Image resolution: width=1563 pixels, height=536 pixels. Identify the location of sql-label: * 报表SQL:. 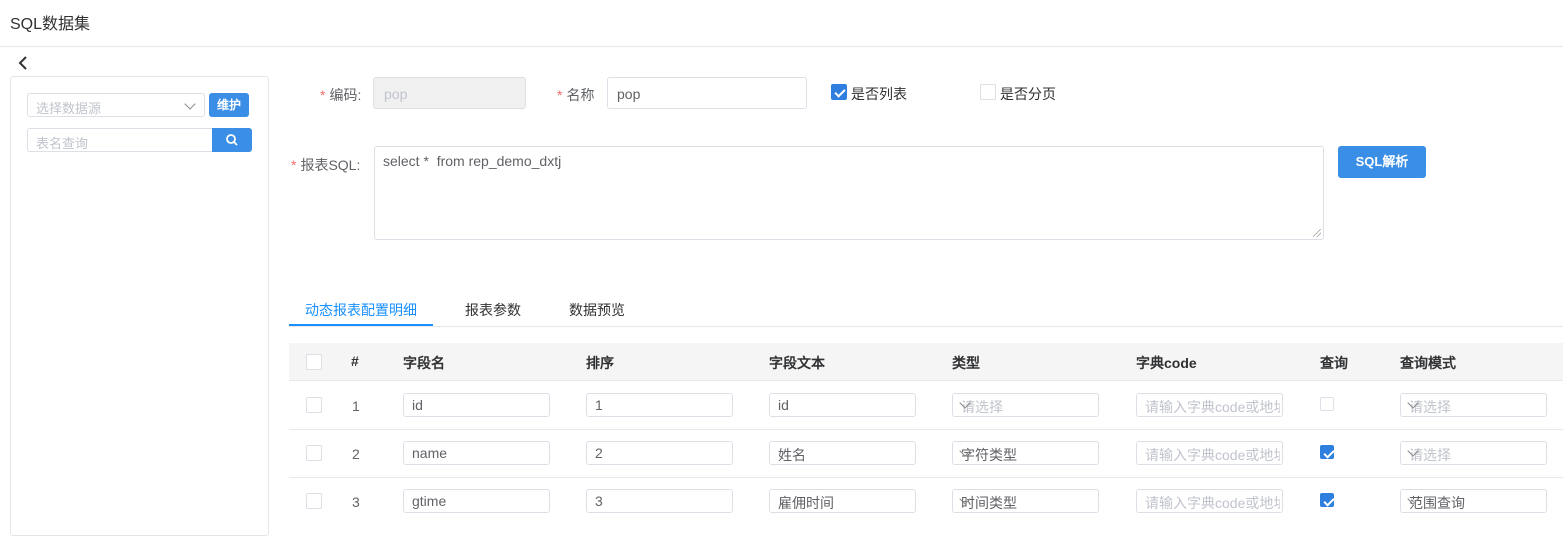
(325, 165).